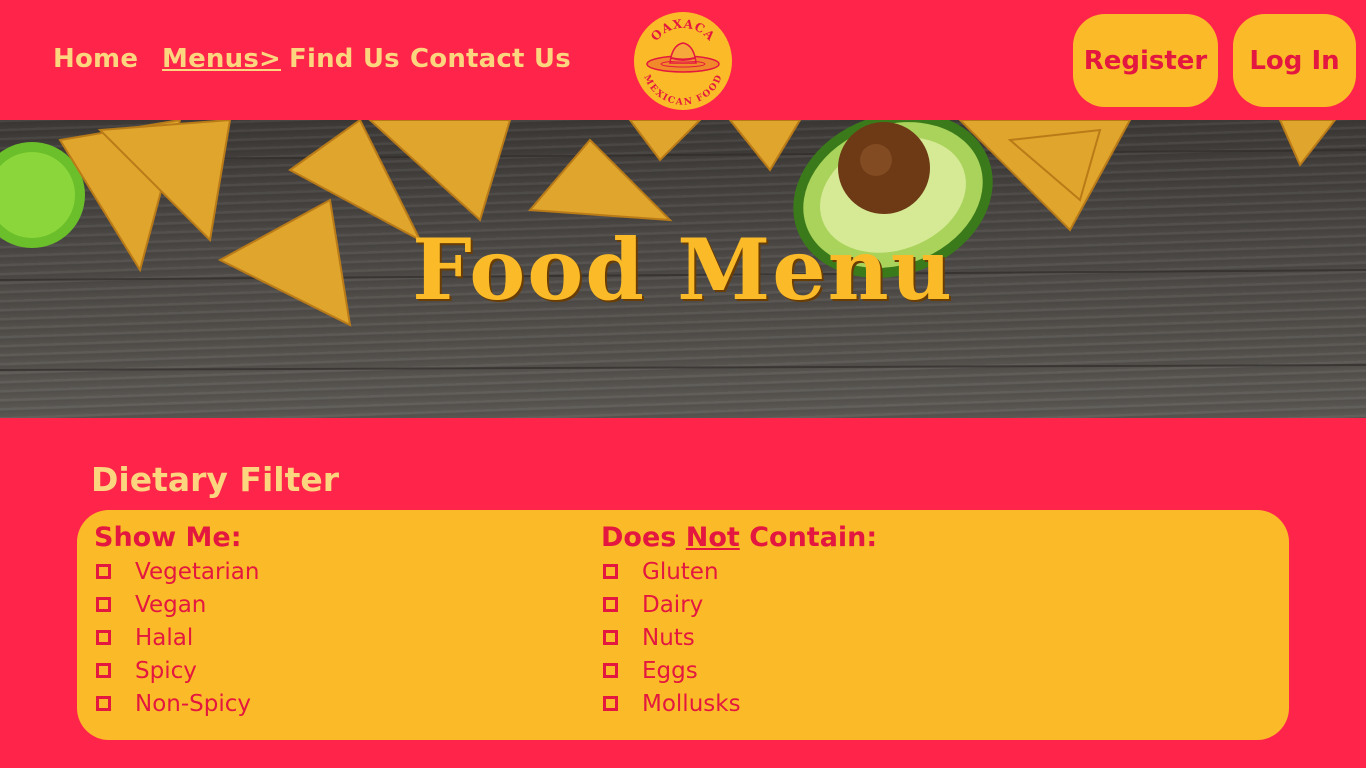  I want to click on svg-text: OAXACA, so click(683, 30).